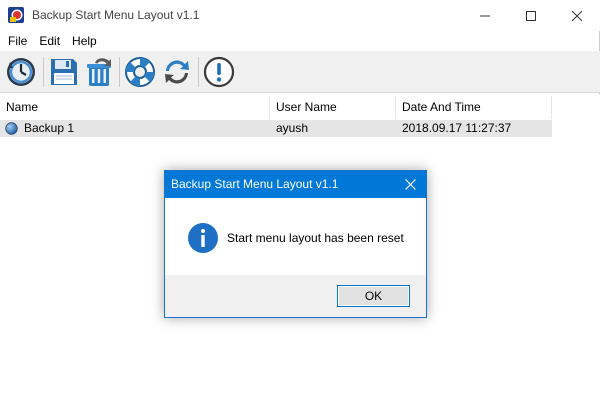  I want to click on dialog-body: Start menu layout has been reset, so click(295, 236).